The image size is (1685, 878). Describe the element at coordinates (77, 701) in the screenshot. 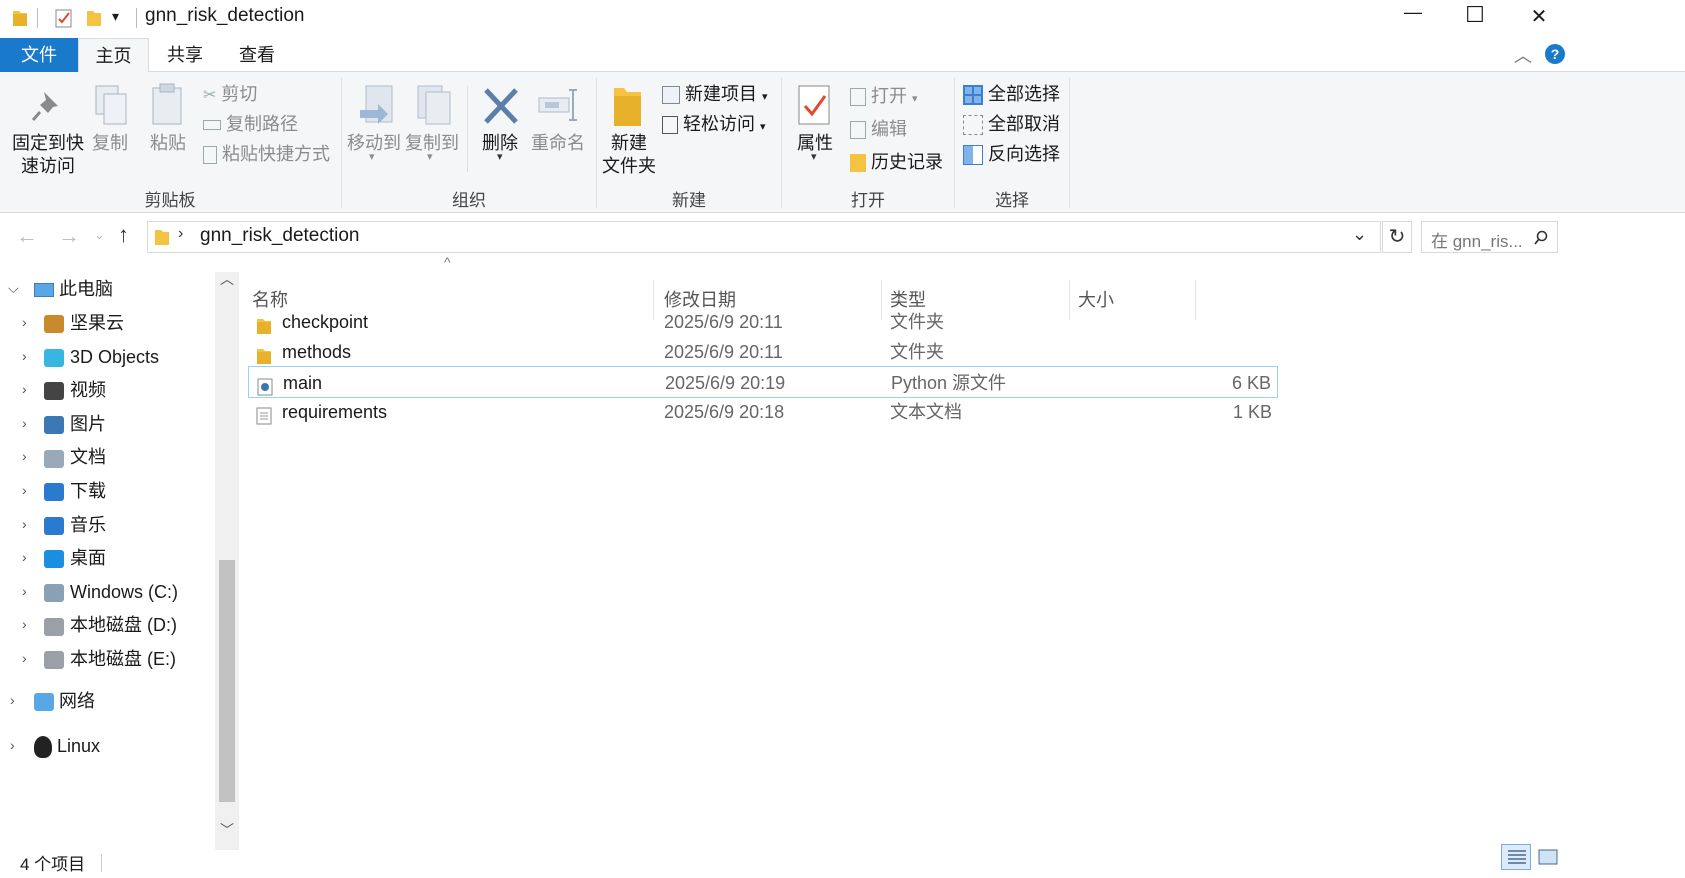

I see `nav-label: 网络` at that location.